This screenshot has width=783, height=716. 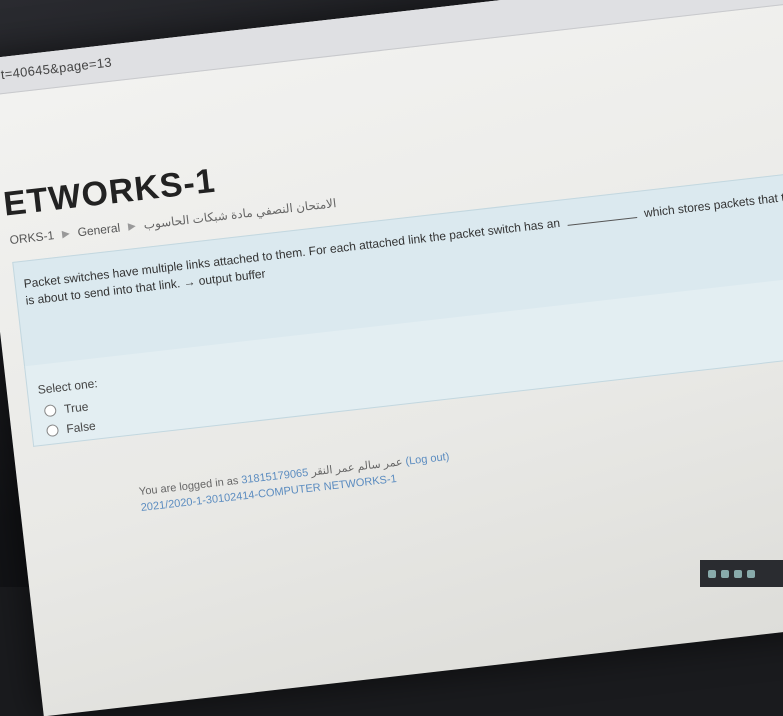 I want to click on option-true: True, so click(x=66, y=408).